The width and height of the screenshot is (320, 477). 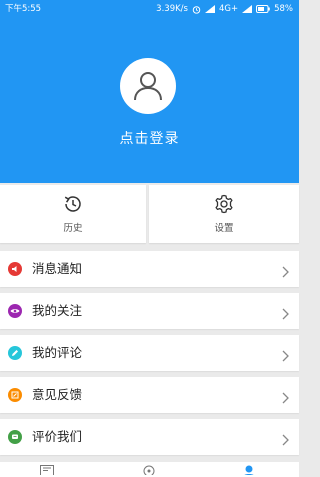 I want to click on gear-icon, so click(x=224, y=204).